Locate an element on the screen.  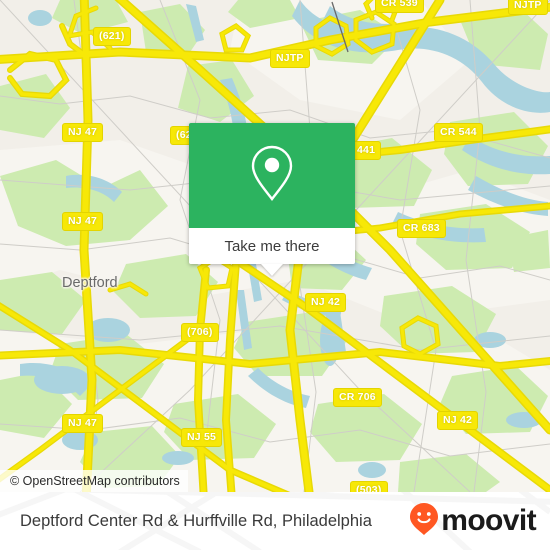
popup-image-area is located at coordinates (272, 175).